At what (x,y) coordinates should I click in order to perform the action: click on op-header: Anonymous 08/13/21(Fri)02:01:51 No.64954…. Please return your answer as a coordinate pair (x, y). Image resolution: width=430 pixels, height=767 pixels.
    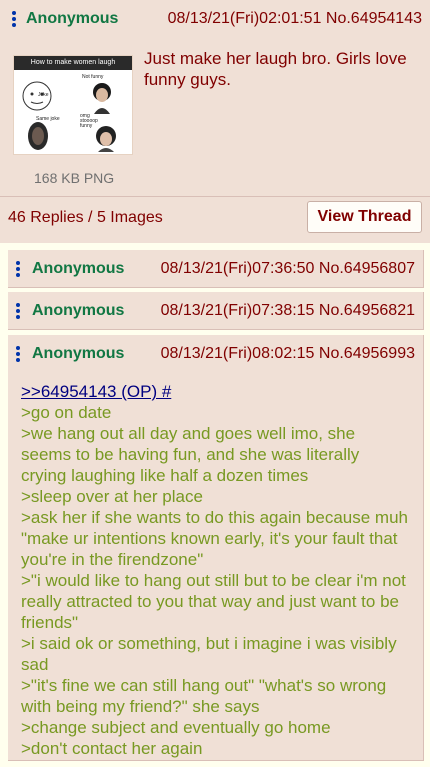
    Looking at the image, I should click on (215, 19).